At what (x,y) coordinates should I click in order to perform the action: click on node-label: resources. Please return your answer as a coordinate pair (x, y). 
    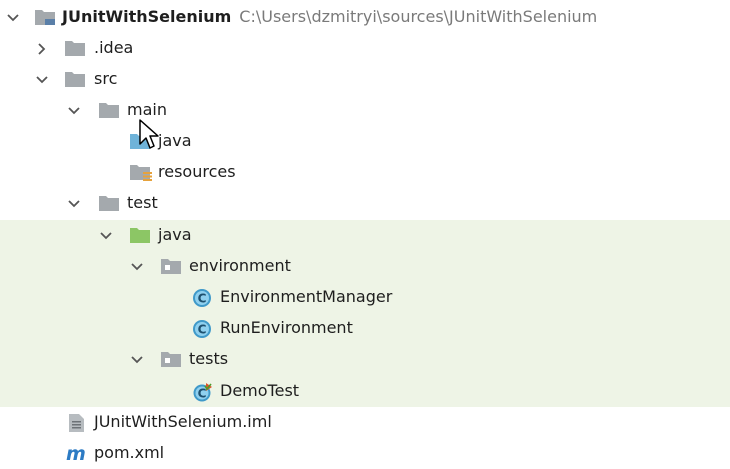
    Looking at the image, I should click on (197, 171).